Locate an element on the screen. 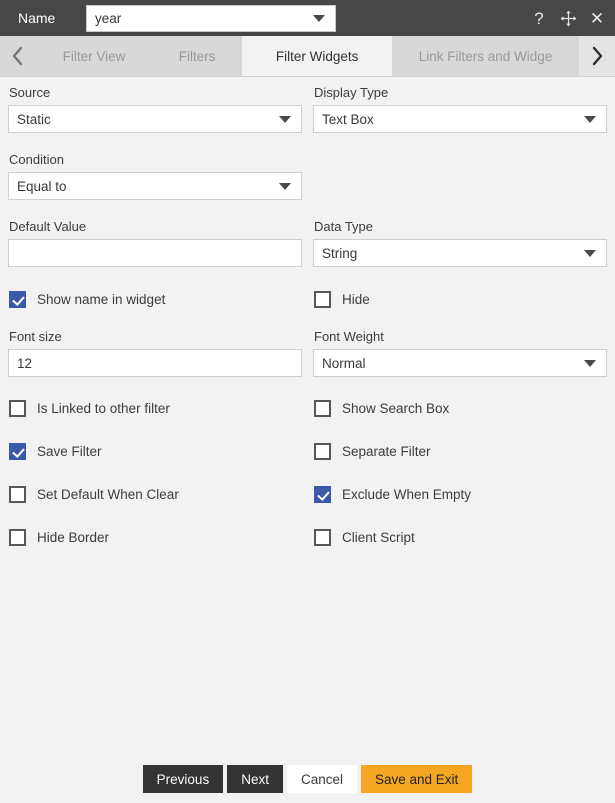 The width and height of the screenshot is (615, 803). checkbox-is-linked-to-other-filter: Is Linked to other filter is located at coordinates (89, 408).